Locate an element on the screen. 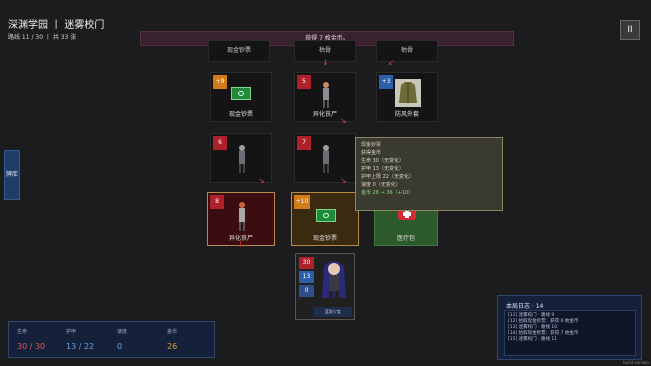  card-cash-selected: +10 现金钞票 is located at coordinates (325, 219).